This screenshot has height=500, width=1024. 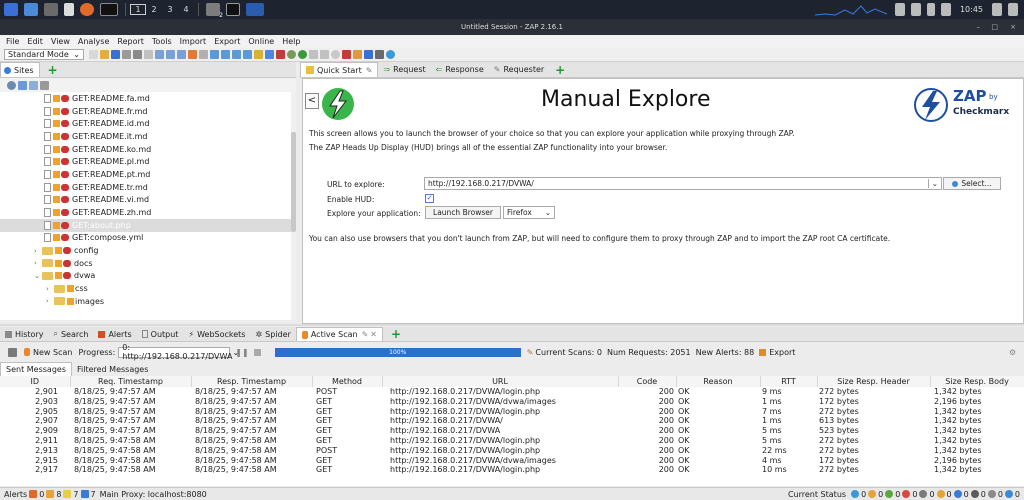 What do you see at coordinates (258, 54) in the screenshot?
I see `scan-policy-icon` at bounding box center [258, 54].